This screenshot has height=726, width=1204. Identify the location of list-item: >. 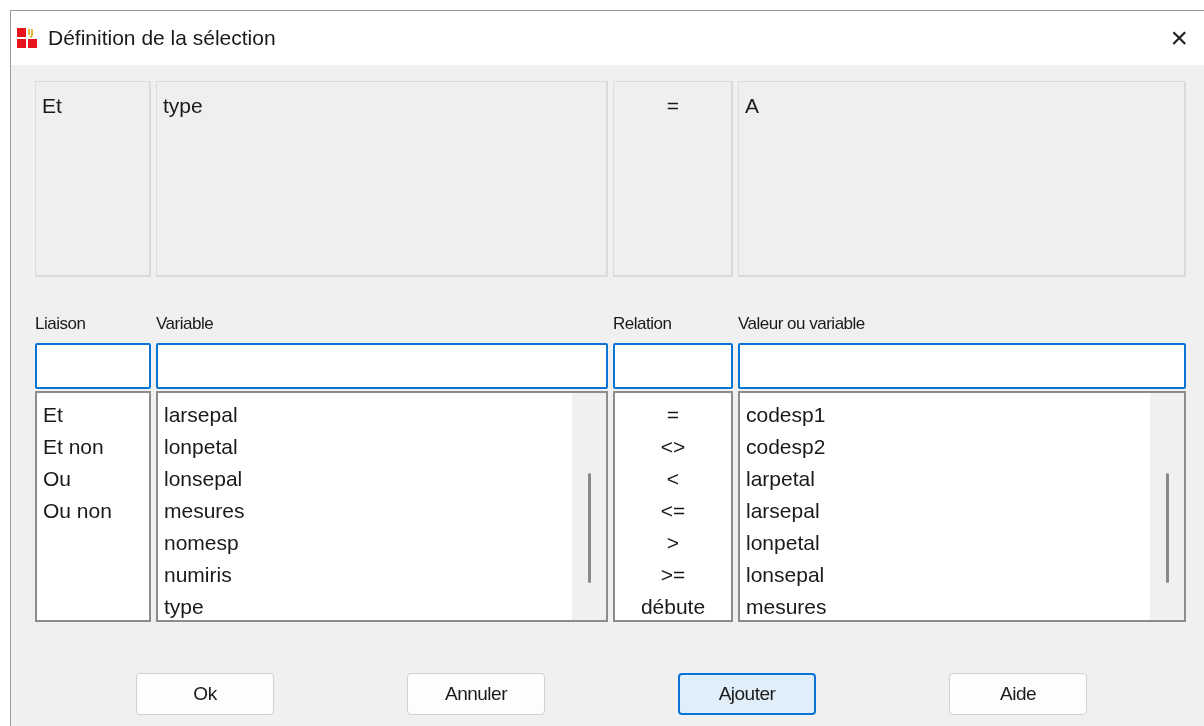
(673, 543).